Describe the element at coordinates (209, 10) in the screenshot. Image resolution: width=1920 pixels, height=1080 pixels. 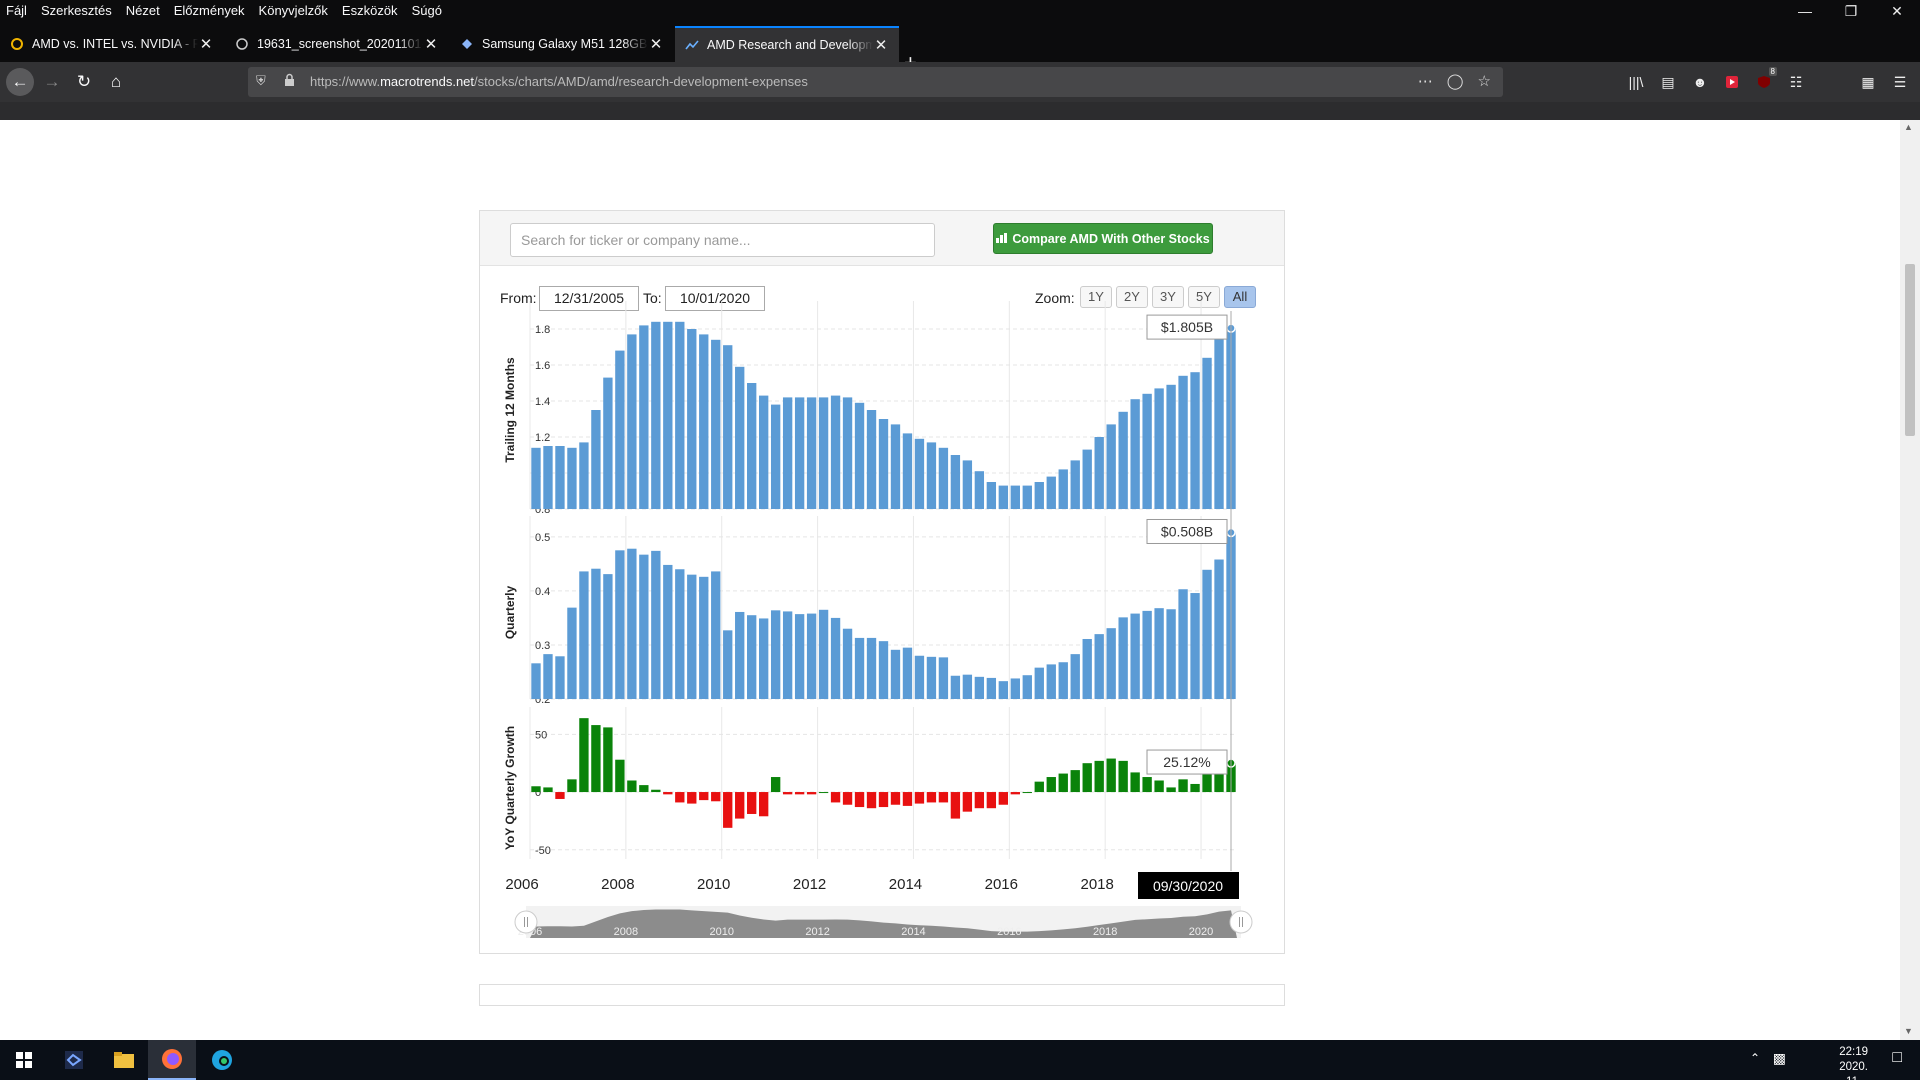
I see `menu-history: Előzmények` at that location.